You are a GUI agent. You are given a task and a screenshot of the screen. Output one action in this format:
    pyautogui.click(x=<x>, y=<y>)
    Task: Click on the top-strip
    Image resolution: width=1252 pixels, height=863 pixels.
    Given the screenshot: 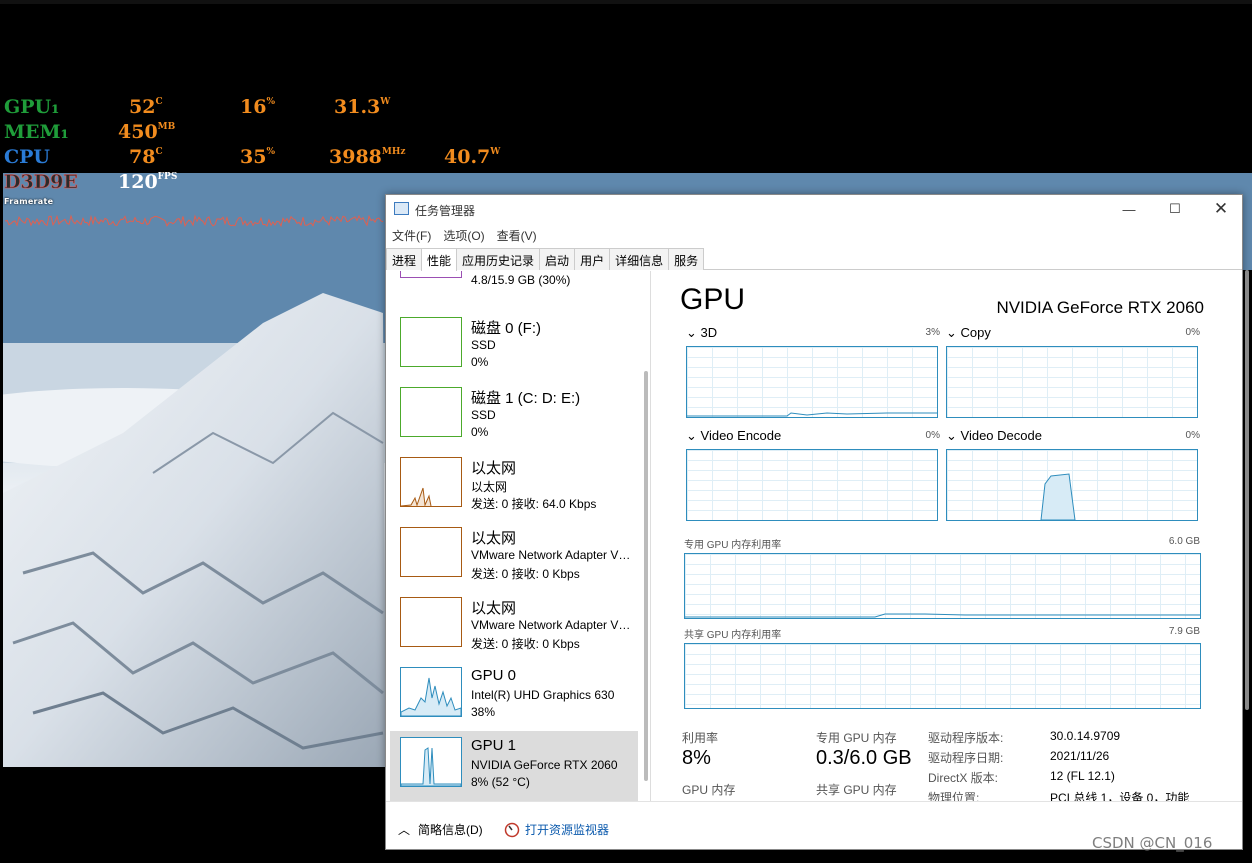 What is the action you would take?
    pyautogui.click(x=626, y=2)
    